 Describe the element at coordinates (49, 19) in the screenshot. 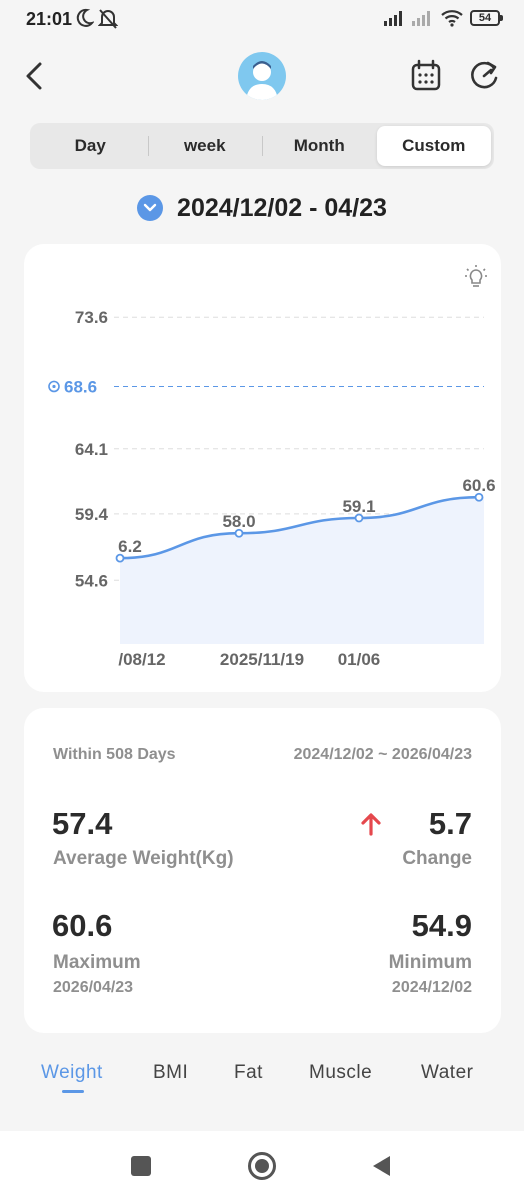

I see `status-time: 21:01` at that location.